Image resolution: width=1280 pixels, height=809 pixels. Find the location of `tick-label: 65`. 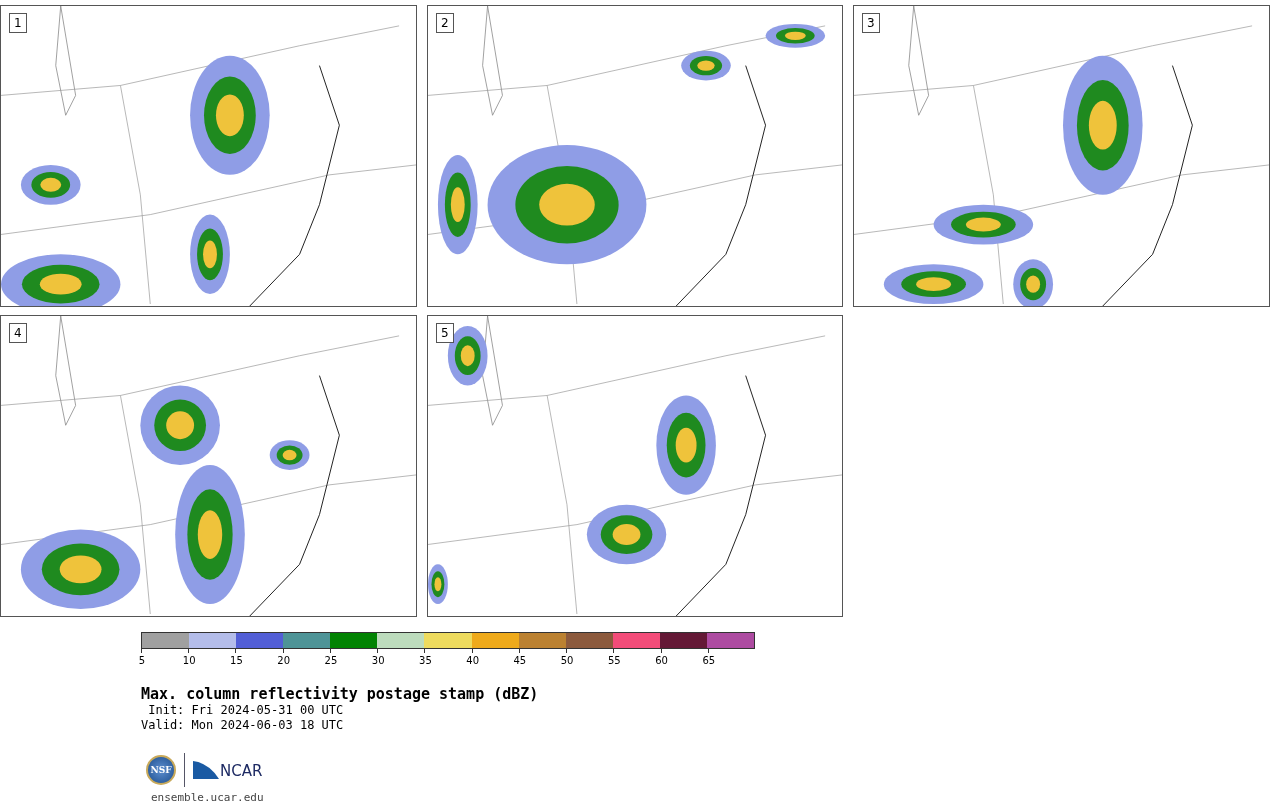

tick-label: 65 is located at coordinates (709, 660).